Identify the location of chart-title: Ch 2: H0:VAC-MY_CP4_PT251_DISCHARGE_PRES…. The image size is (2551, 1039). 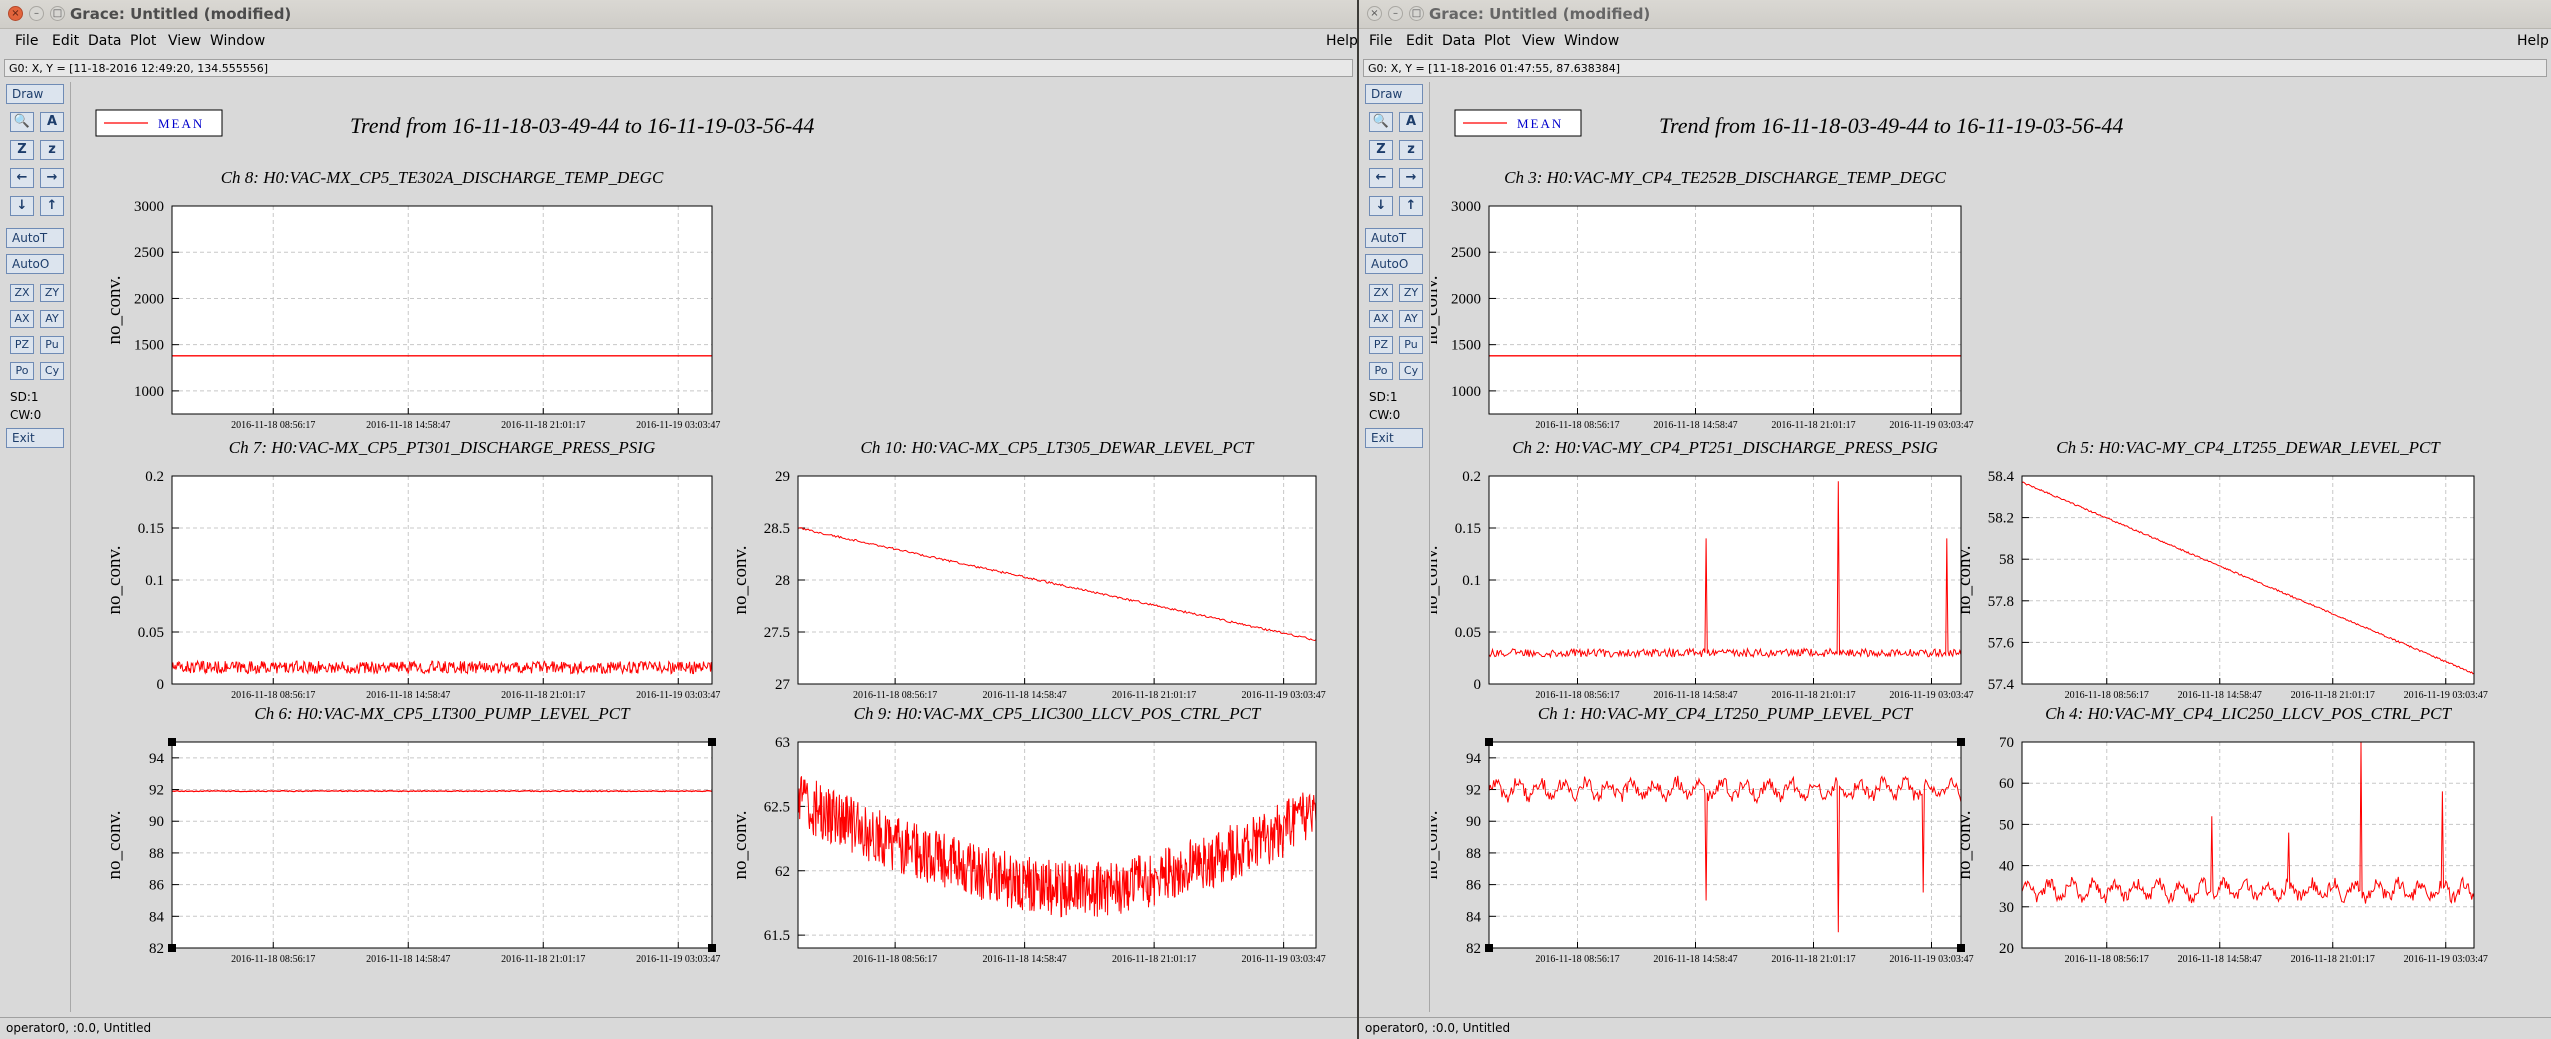
(1725, 447).